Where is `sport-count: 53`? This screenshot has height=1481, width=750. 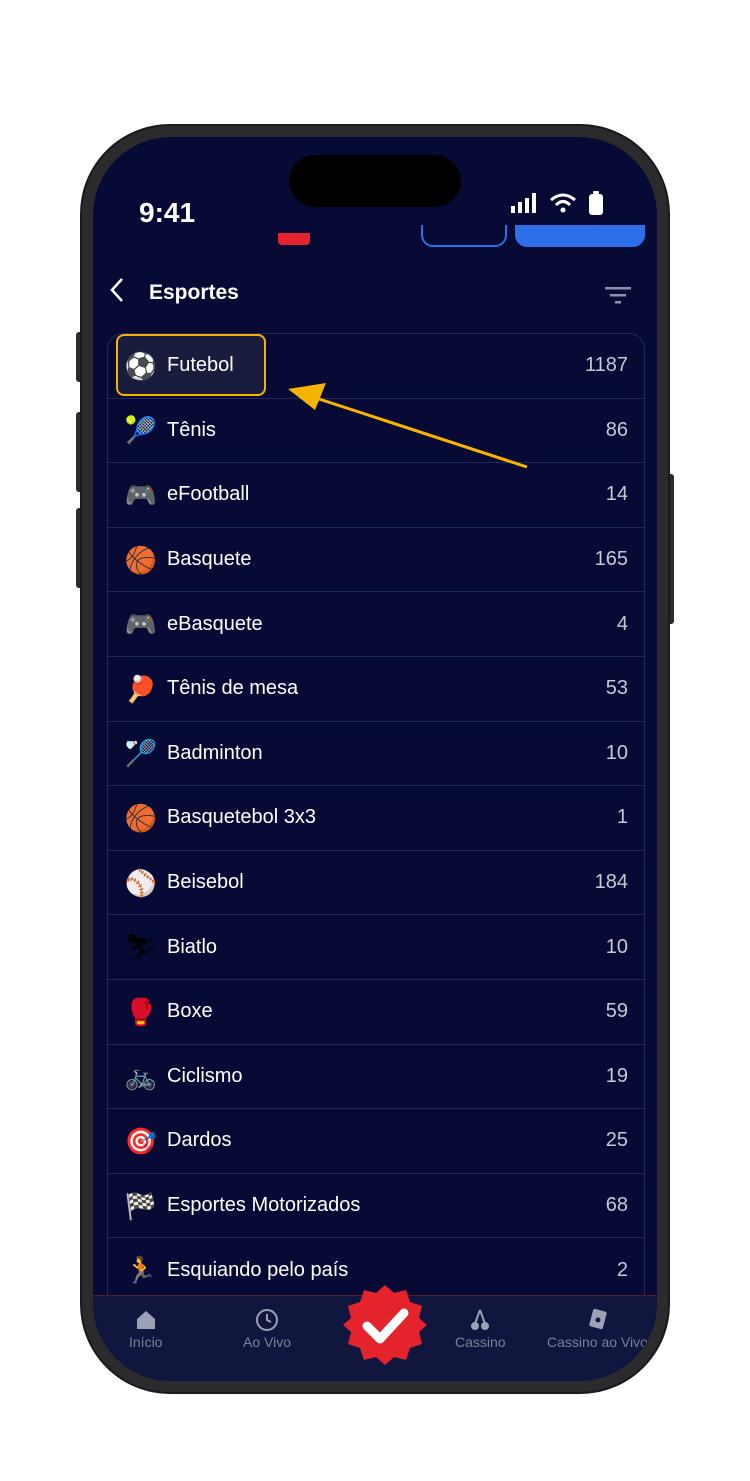
sport-count: 53 is located at coordinates (616, 688).